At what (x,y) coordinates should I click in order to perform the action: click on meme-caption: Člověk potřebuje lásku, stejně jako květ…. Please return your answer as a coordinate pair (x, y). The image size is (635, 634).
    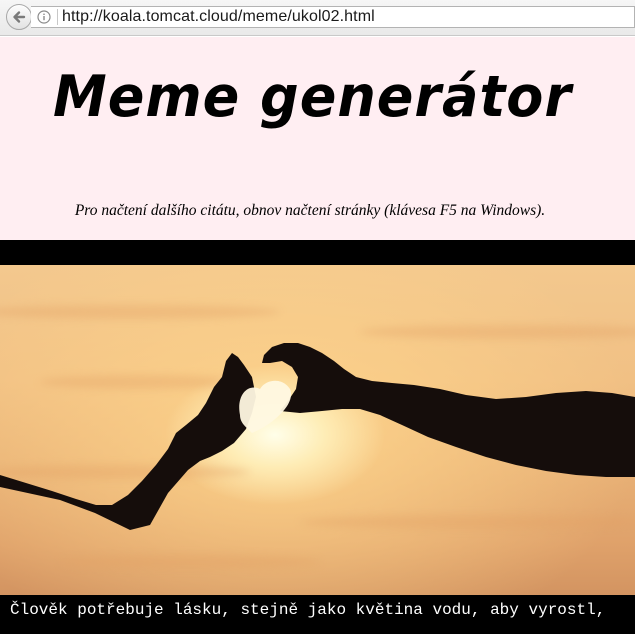
    Looking at the image, I should click on (308, 610).